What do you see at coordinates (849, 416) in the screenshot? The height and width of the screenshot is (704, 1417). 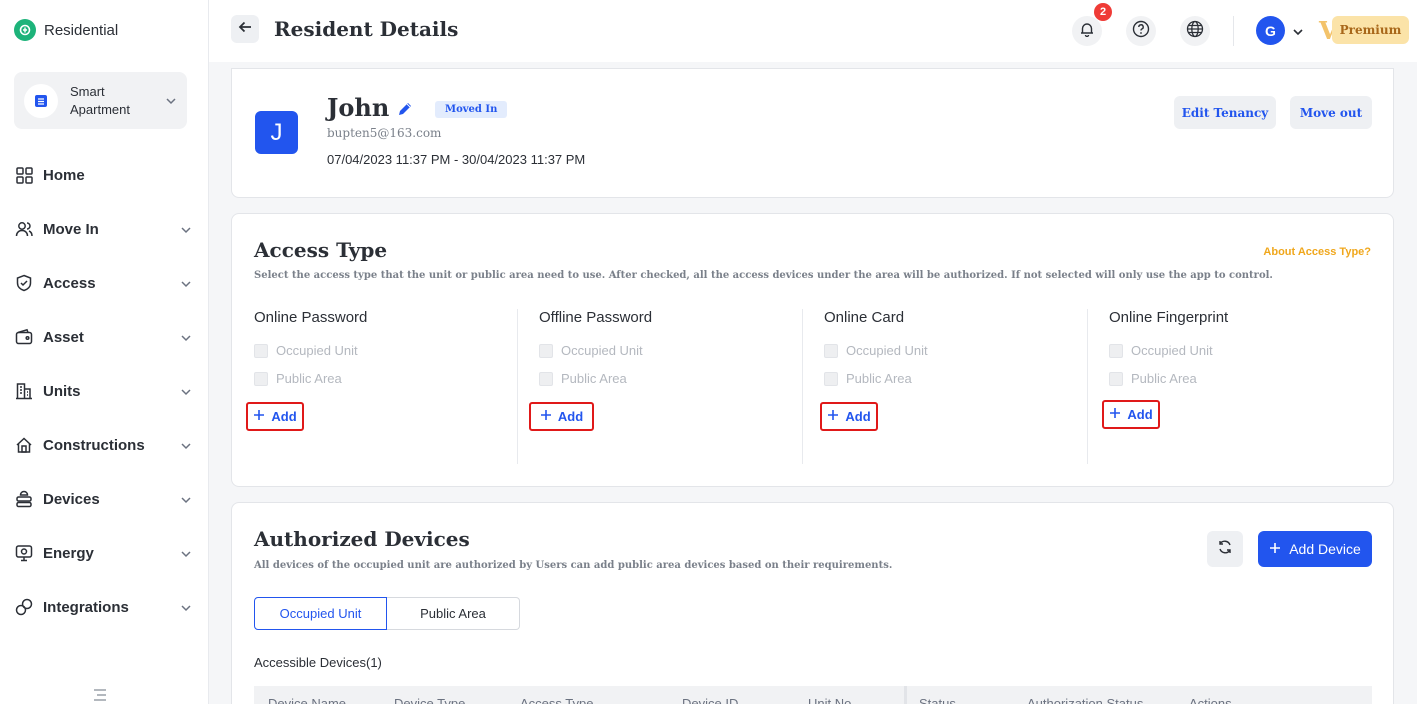 I see `add-online-card-button: Add` at bounding box center [849, 416].